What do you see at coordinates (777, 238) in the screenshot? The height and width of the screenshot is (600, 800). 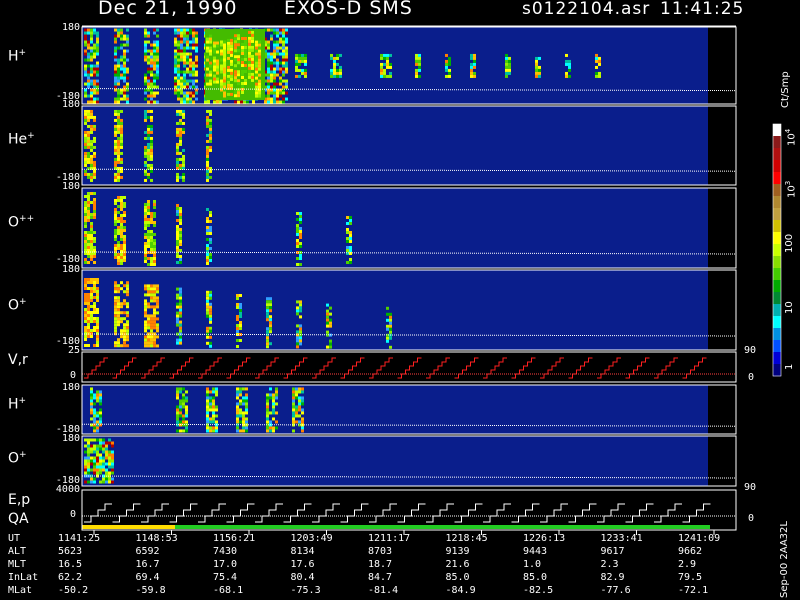 I see `colorbar-swatch` at bounding box center [777, 238].